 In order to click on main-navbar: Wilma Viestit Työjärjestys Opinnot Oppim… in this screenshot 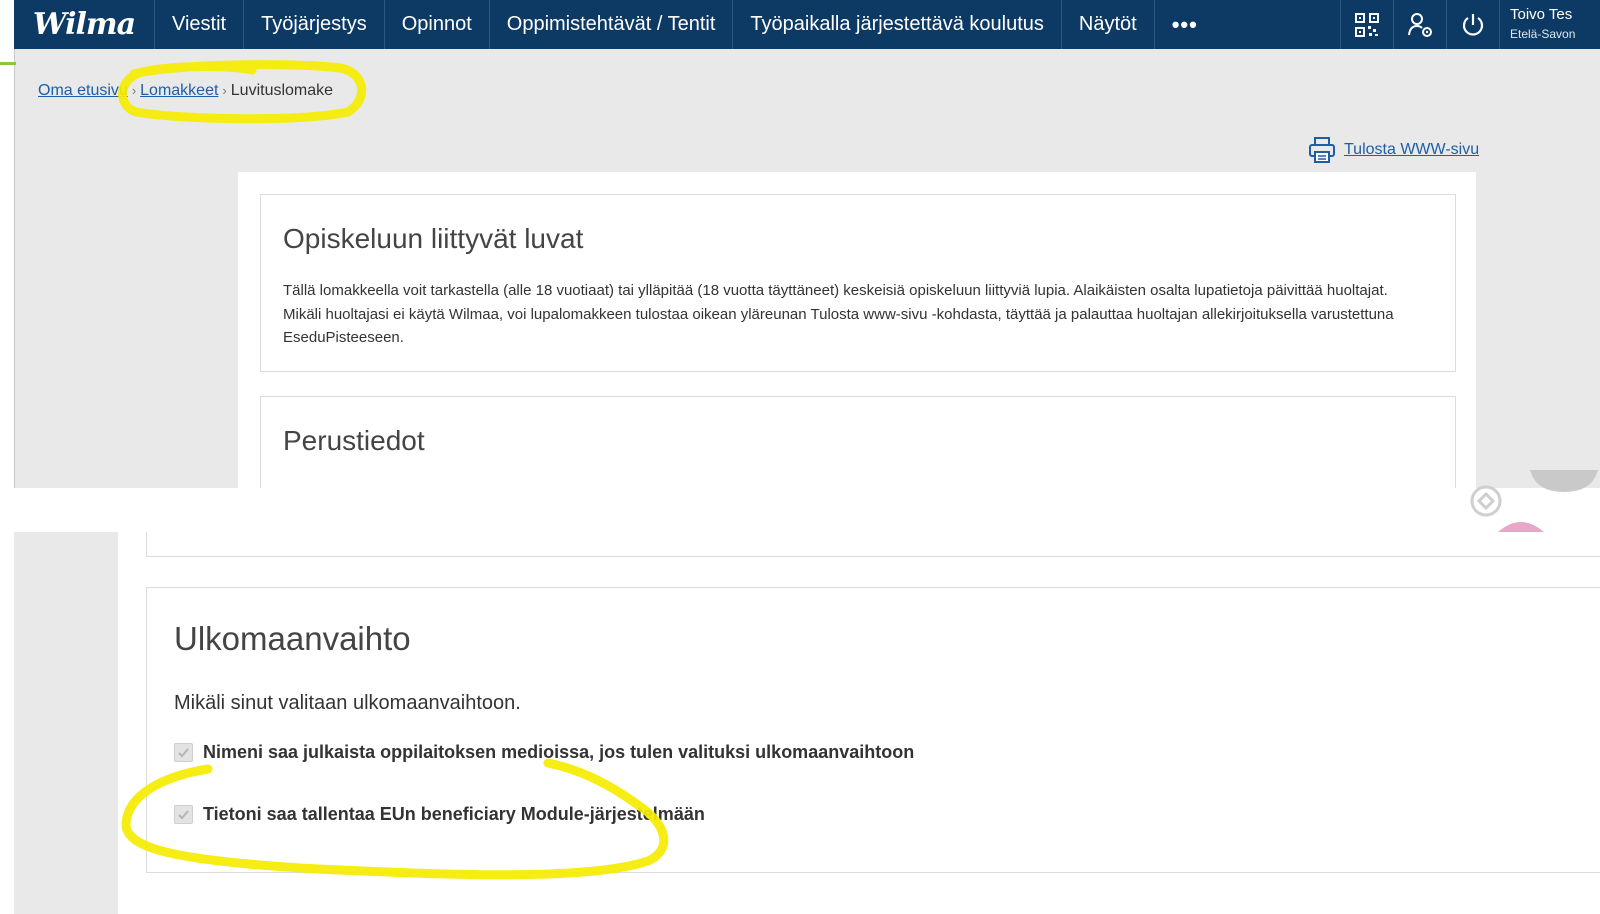, I will do `click(807, 24)`.